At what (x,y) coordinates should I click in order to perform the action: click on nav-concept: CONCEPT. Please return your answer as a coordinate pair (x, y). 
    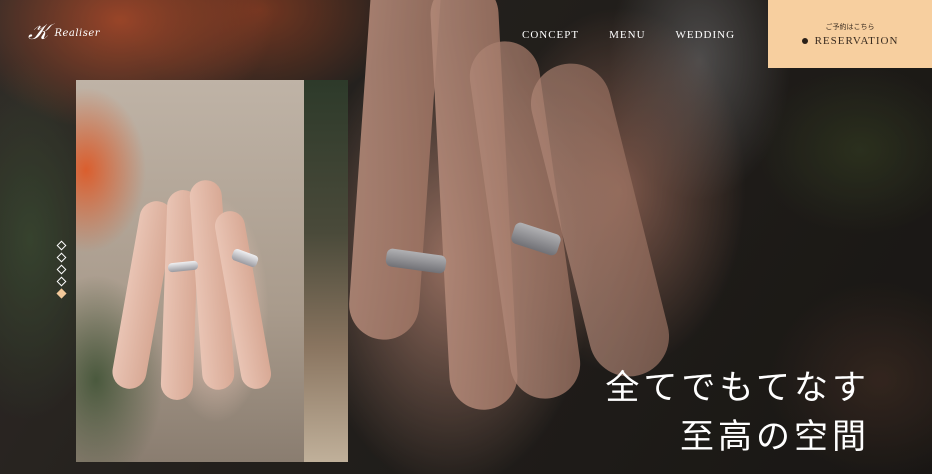
    Looking at the image, I should click on (550, 35).